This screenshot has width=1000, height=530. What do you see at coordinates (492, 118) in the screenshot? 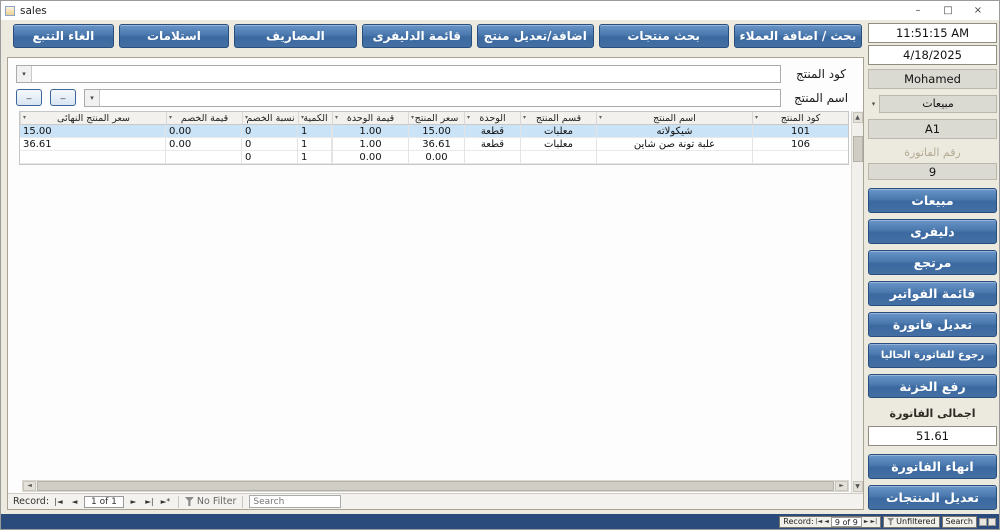
I see `column-header-unit: ▾ الوحدة` at bounding box center [492, 118].